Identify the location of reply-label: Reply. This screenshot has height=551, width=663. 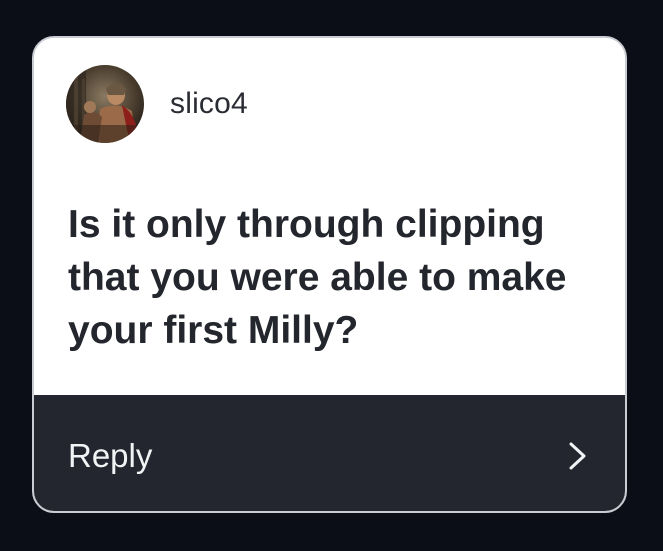
(110, 455).